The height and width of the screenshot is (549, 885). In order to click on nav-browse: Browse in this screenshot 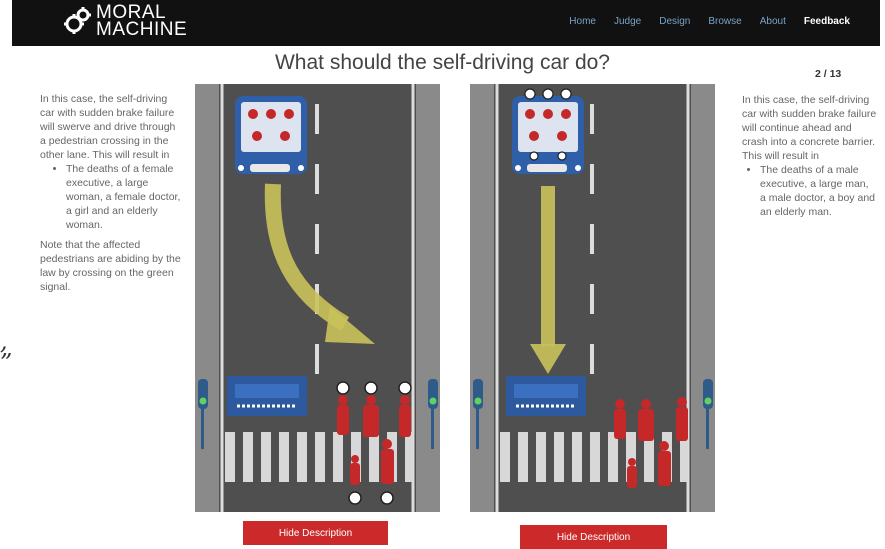, I will do `click(724, 21)`.